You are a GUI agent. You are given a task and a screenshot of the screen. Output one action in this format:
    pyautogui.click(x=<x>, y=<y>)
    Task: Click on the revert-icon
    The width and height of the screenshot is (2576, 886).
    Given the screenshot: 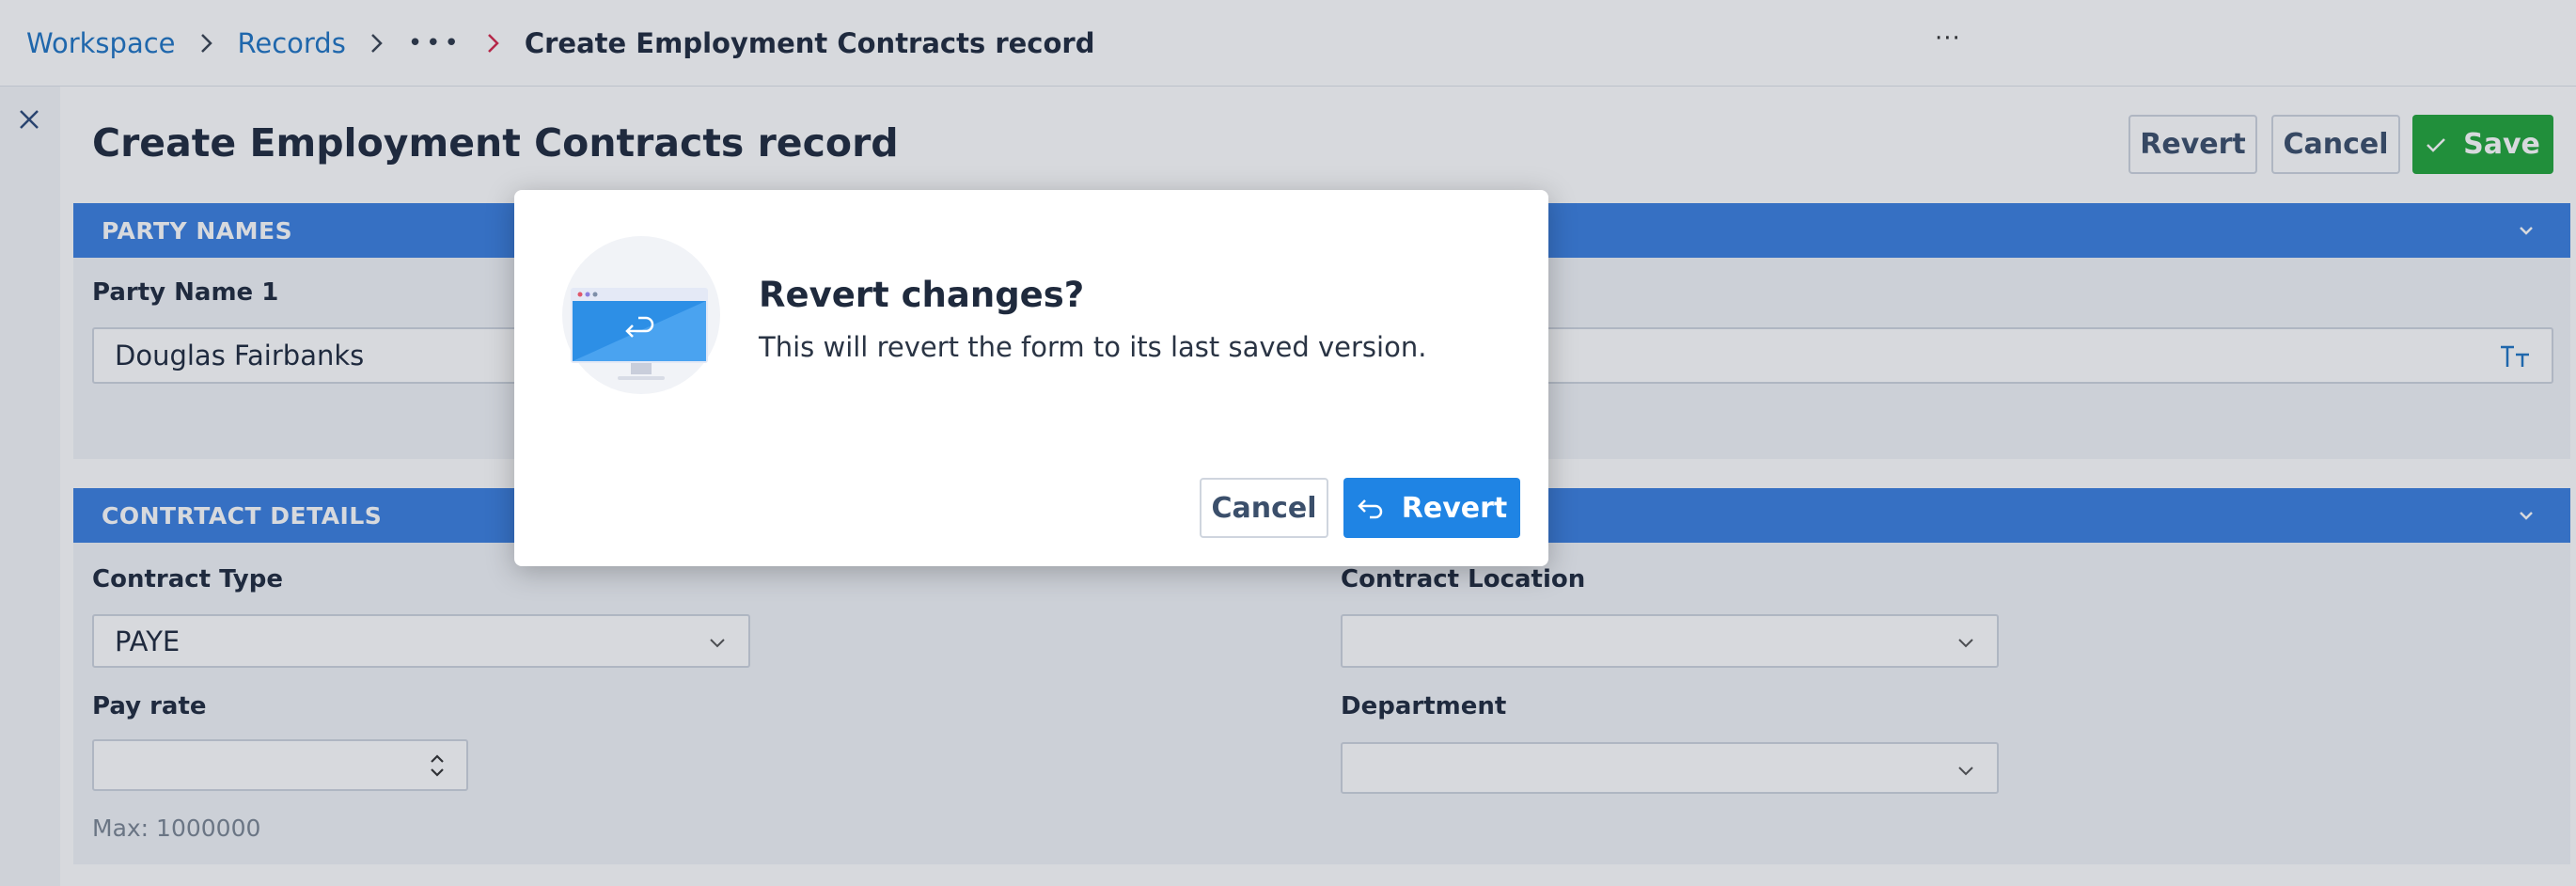 What is the action you would take?
    pyautogui.click(x=1370, y=509)
    